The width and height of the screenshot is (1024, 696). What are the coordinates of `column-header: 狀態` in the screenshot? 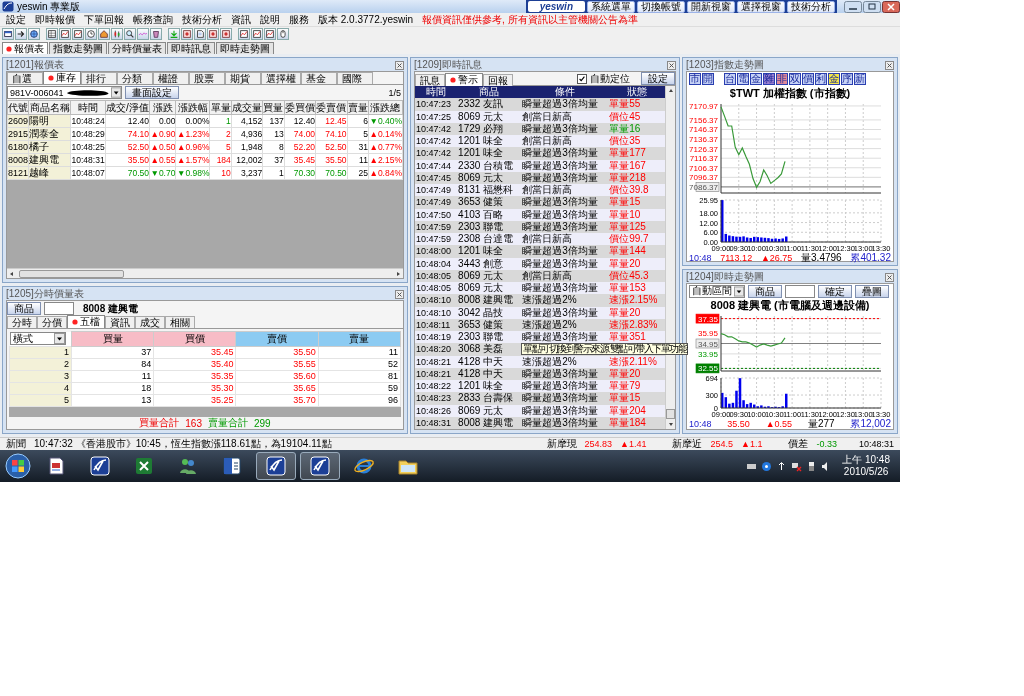 It's located at (636, 92).